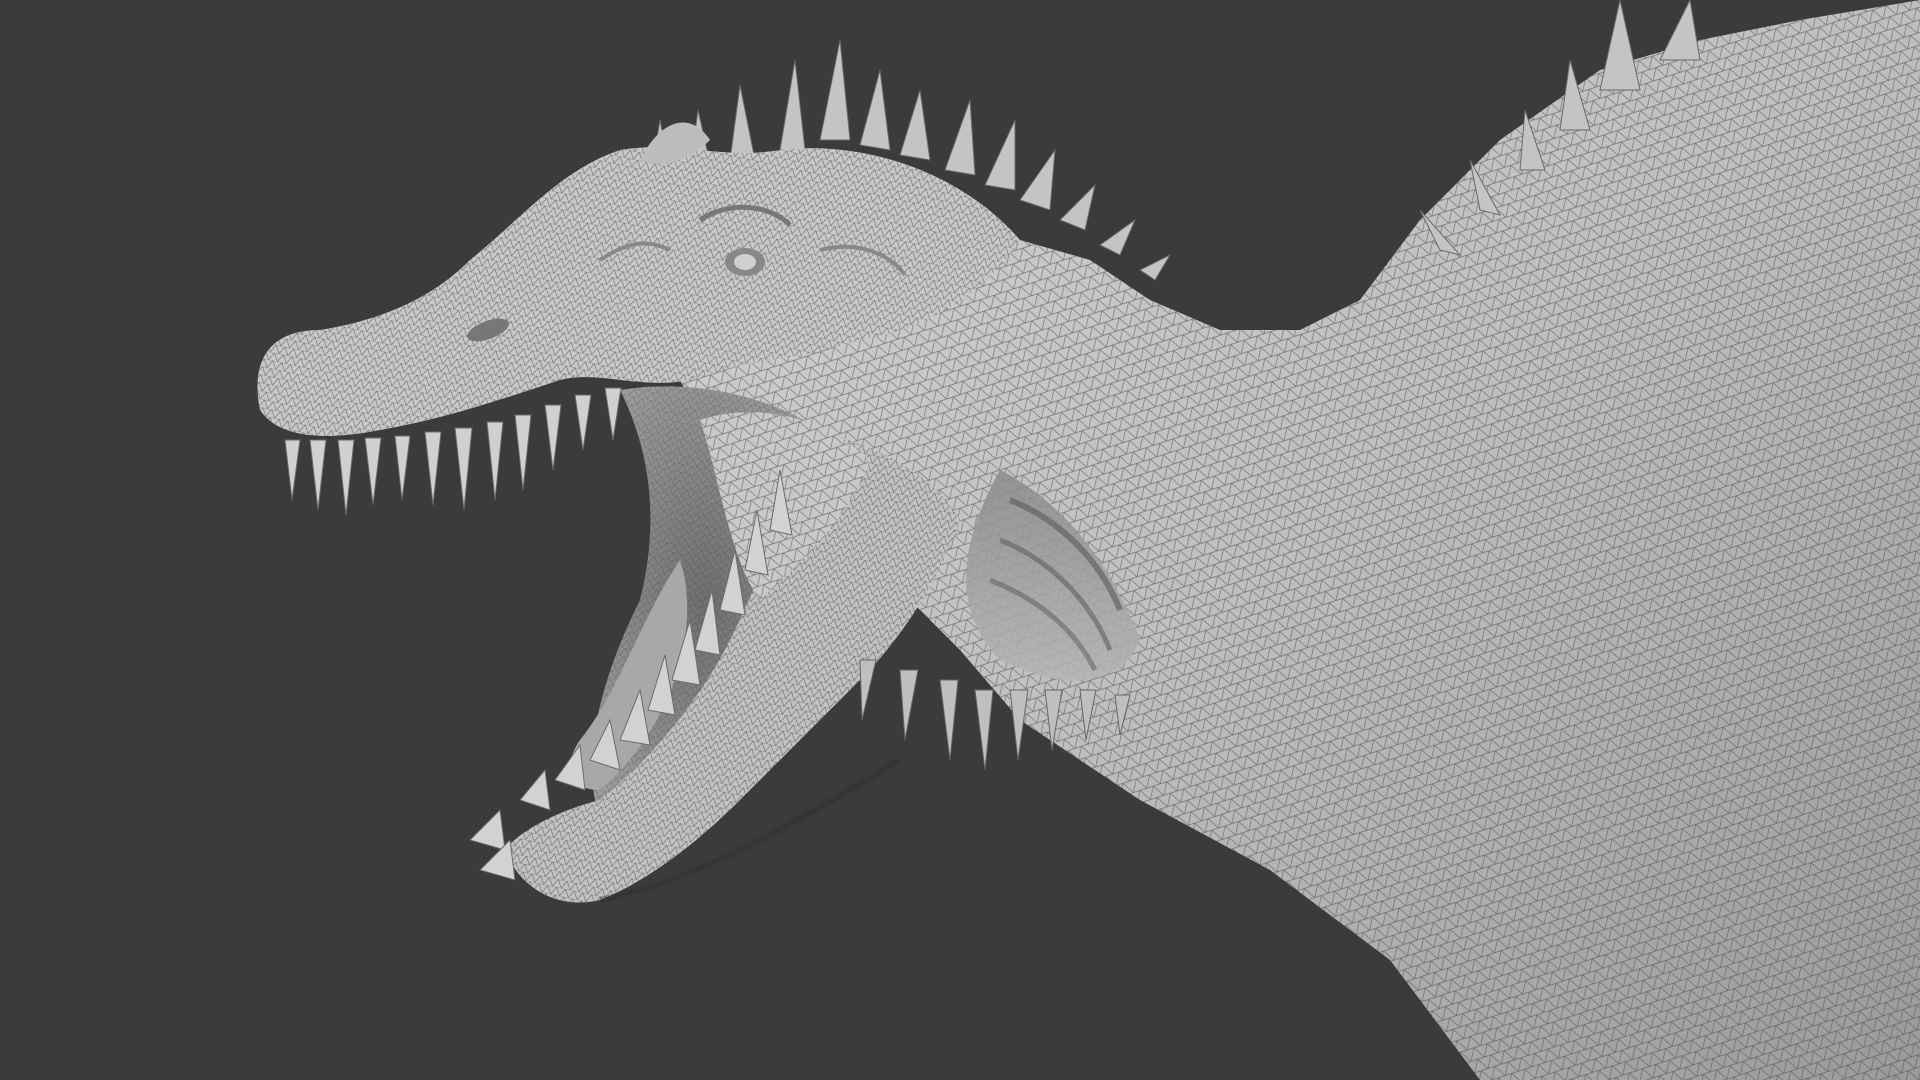 This screenshot has width=1920, height=1080. I want to click on lower-jaw-mesh, so click(732, 657).